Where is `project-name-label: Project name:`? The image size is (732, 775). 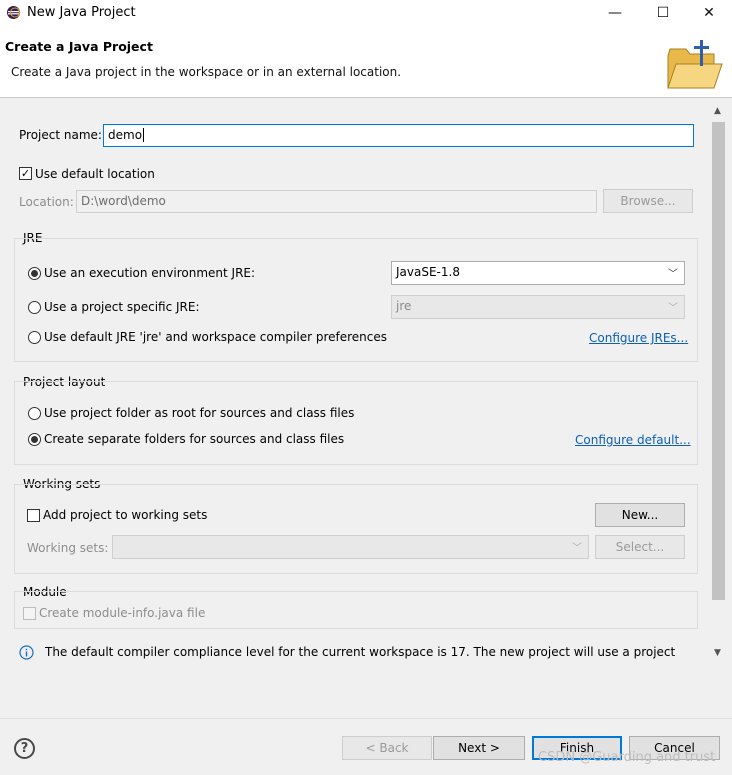
project-name-label: Project name: is located at coordinates (60, 135).